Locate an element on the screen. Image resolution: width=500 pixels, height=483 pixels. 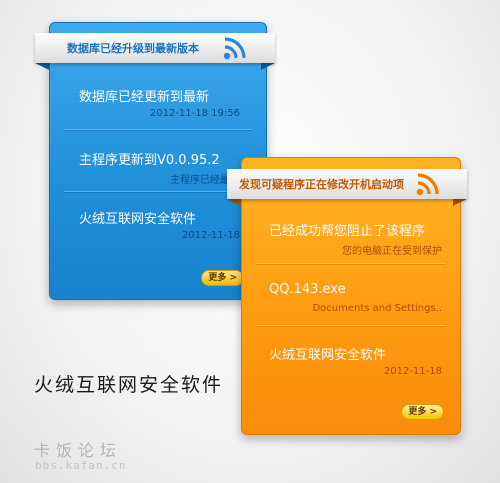
forum-url-watermark: bbs.kafan.cn is located at coordinates (81, 465).